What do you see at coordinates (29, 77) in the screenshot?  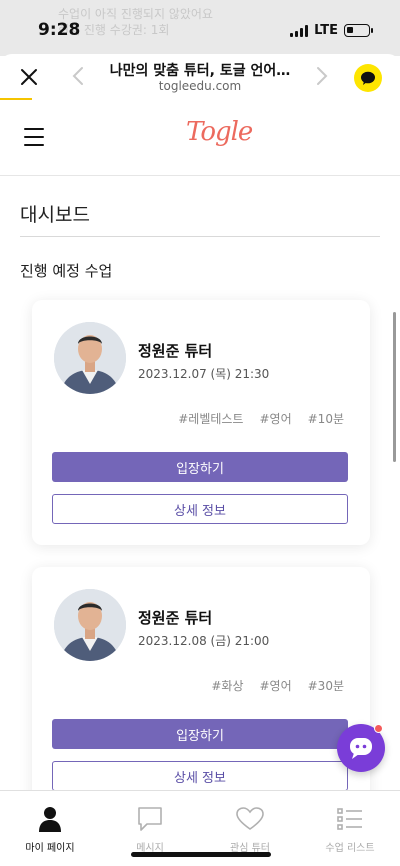 I see `close-icon` at bounding box center [29, 77].